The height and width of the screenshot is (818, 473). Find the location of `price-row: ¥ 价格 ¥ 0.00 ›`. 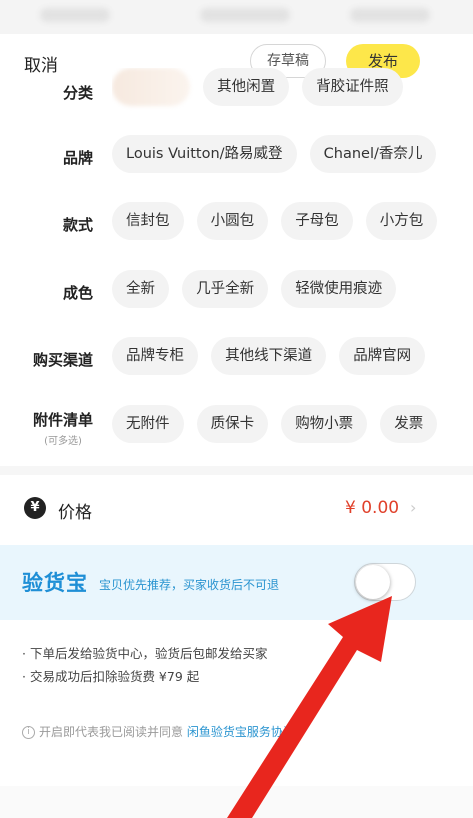

price-row: ¥ 价格 ¥ 0.00 › is located at coordinates (236, 510).